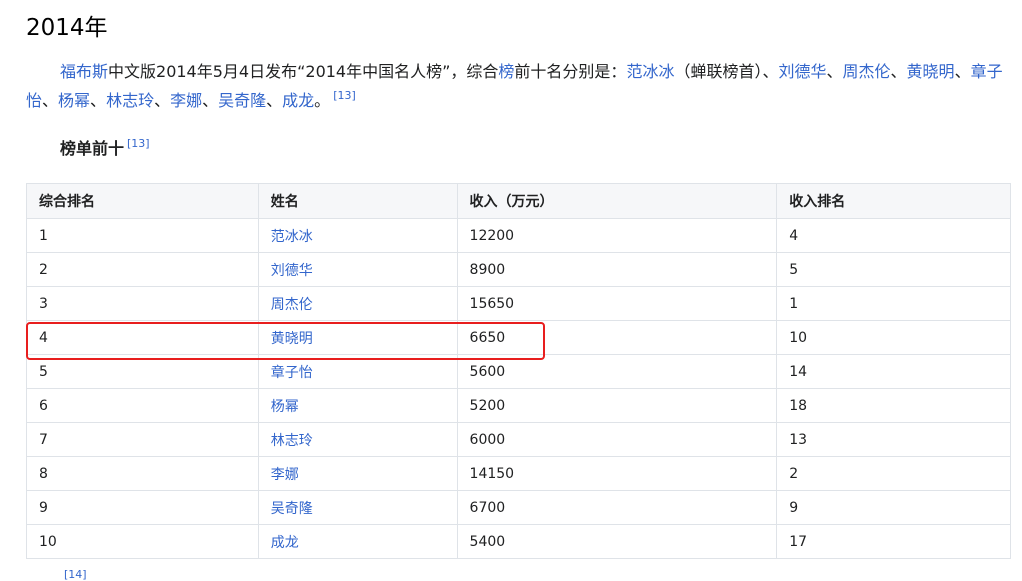  Describe the element at coordinates (357, 405) in the screenshot. I see `cell-name: 杨幂` at that location.